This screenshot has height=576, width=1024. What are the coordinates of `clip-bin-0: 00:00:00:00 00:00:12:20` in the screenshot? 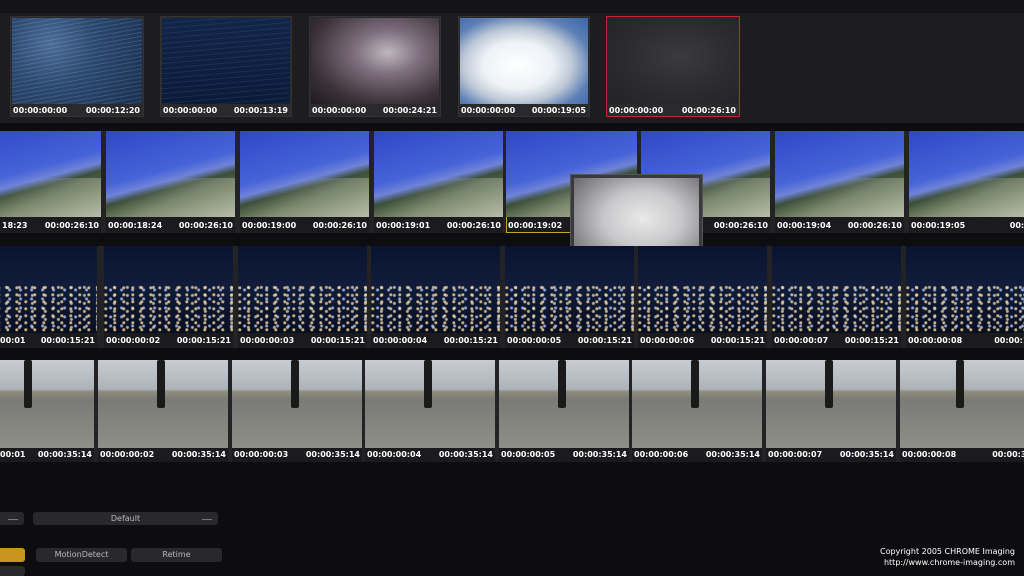 It's located at (77, 66).